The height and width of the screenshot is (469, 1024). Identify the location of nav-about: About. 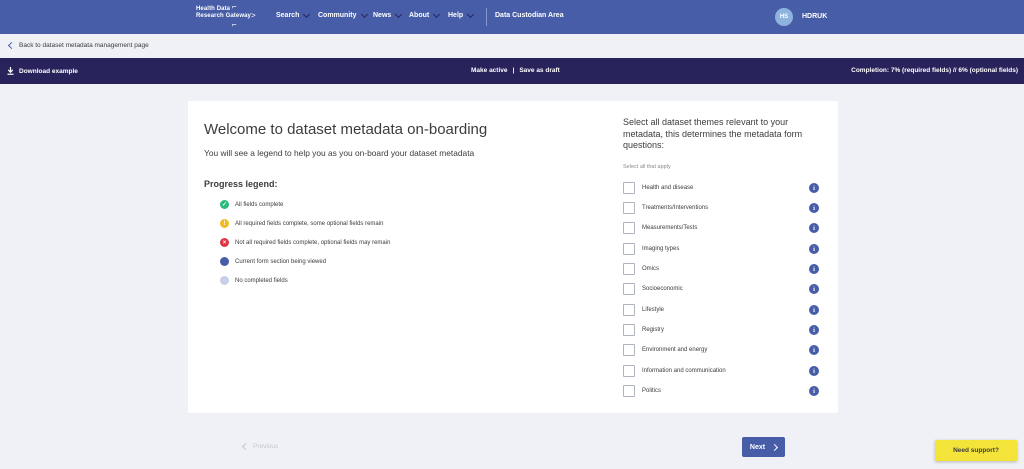
(425, 14).